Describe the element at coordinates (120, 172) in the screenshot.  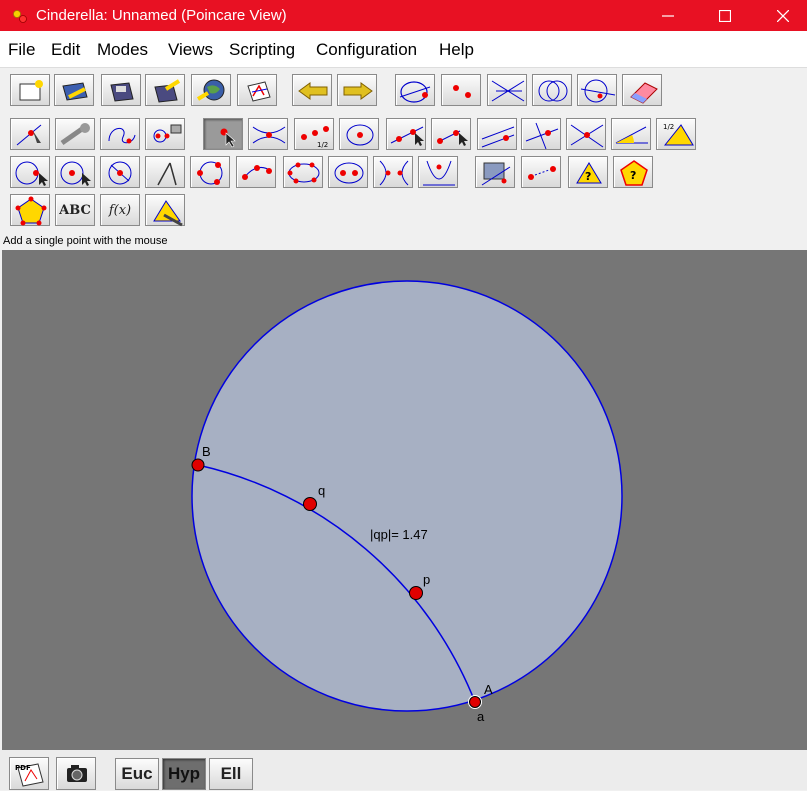
I see `circle-by-three-points-tool` at that location.